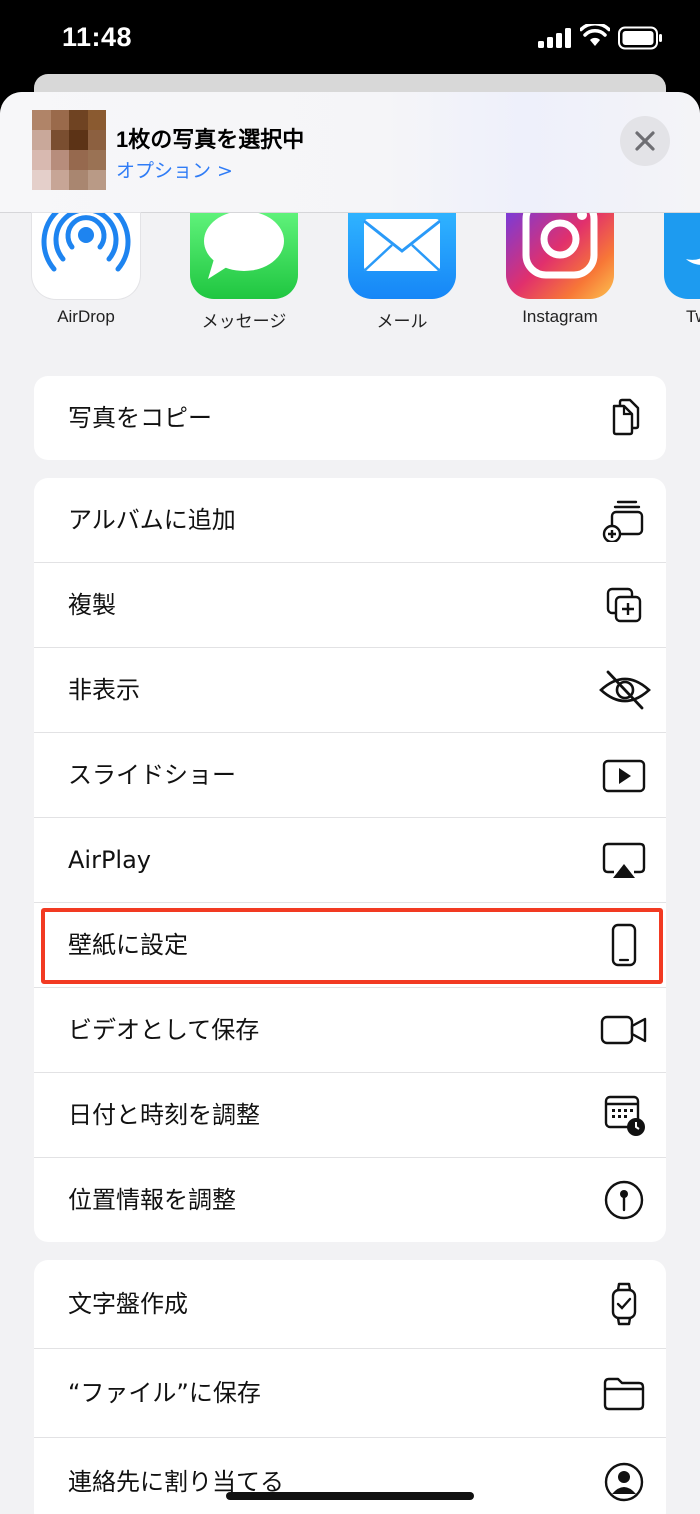 The height and width of the screenshot is (1514, 700). What do you see at coordinates (624, 1115) in the screenshot?
I see `calendar-clock-icon` at bounding box center [624, 1115].